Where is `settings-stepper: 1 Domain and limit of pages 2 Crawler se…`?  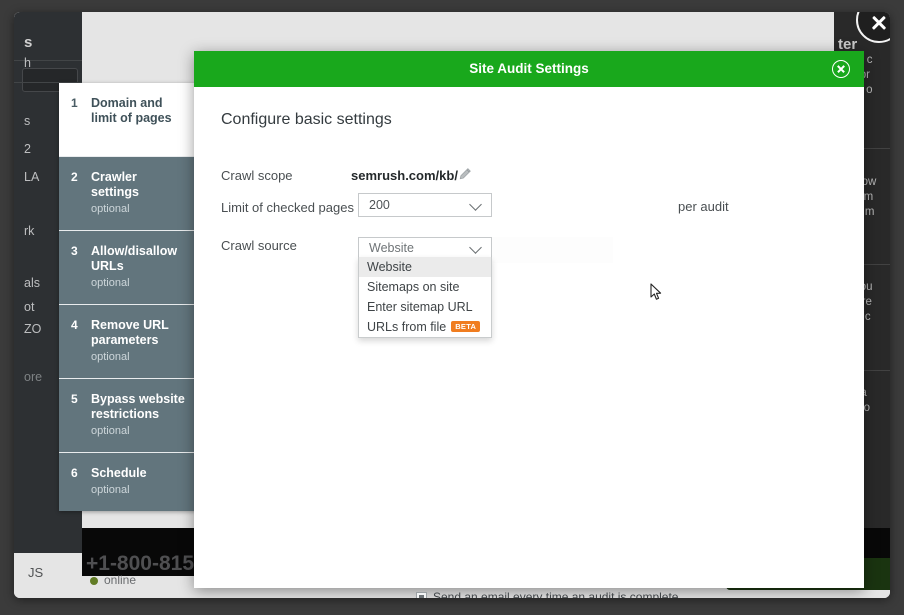 settings-stepper: 1 Domain and limit of pages 2 Crawler se… is located at coordinates (128, 297).